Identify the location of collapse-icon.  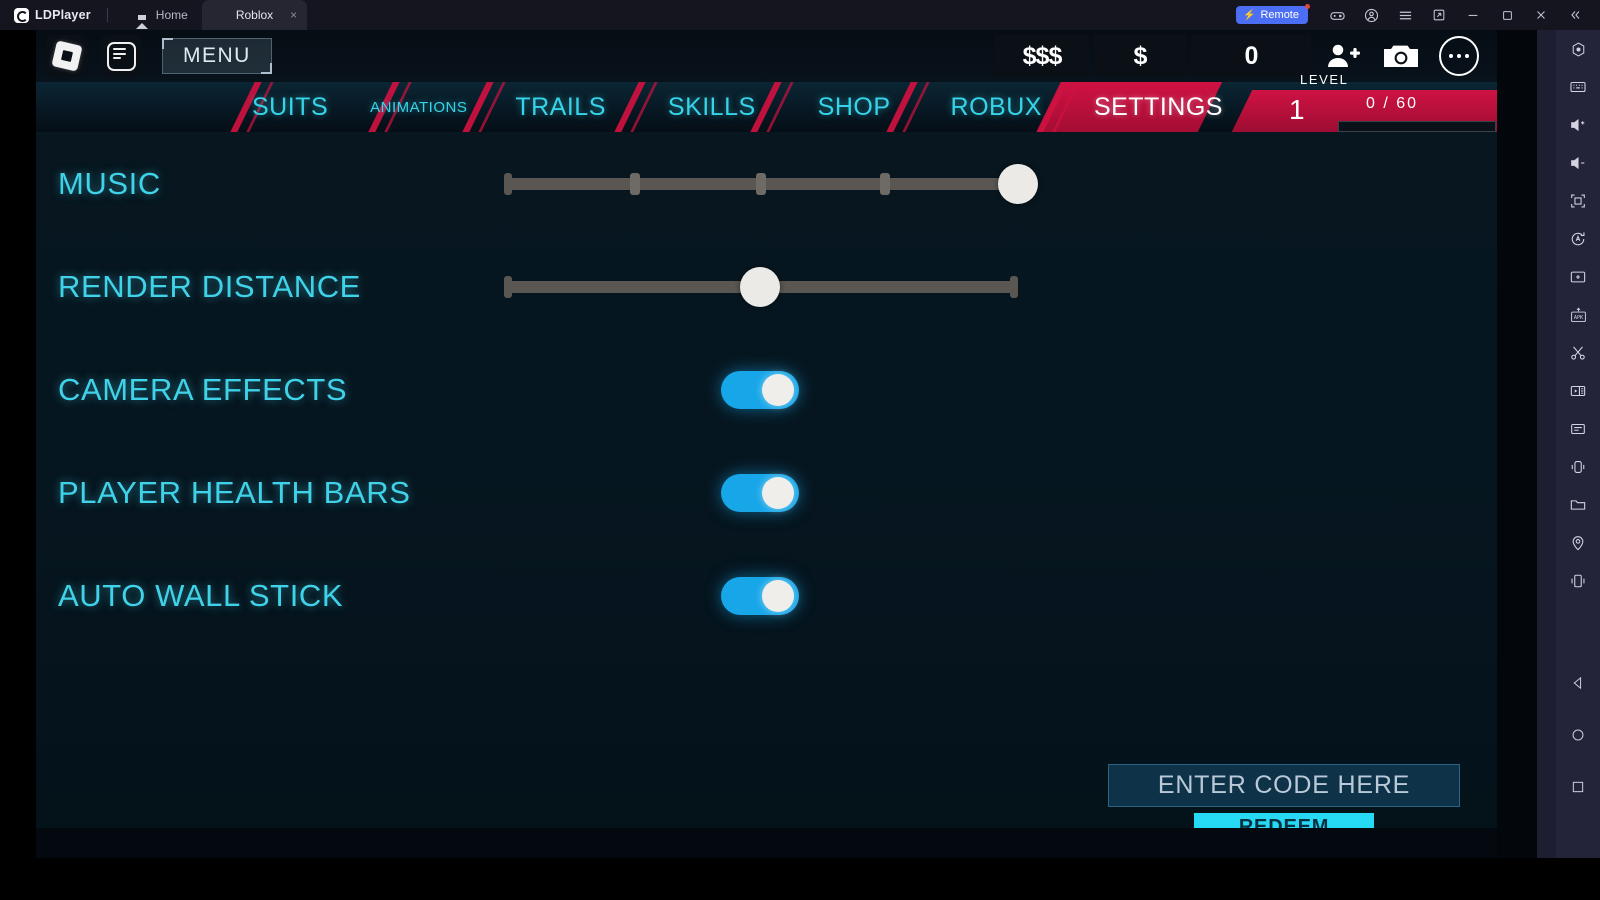
(1575, 15).